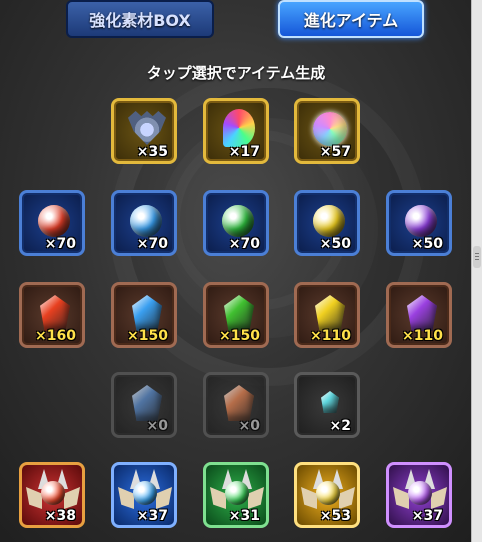 This screenshot has width=482, height=542. What do you see at coordinates (147, 128) in the screenshot?
I see `crest-icon` at bounding box center [147, 128].